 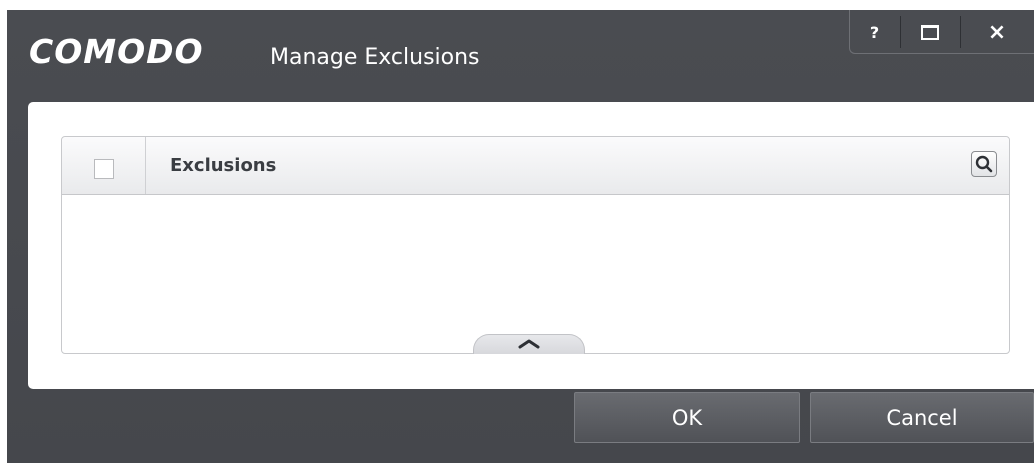 I want to click on comodo-logo: COMODO, so click(x=116, y=51).